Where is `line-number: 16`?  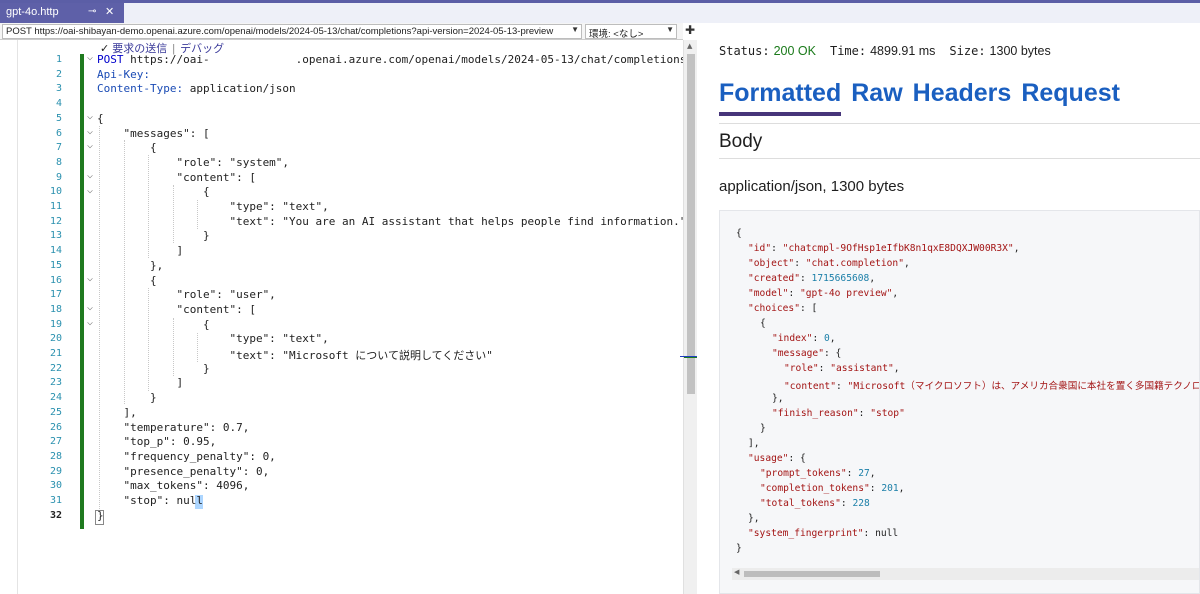
line-number: 16 is located at coordinates (55, 280).